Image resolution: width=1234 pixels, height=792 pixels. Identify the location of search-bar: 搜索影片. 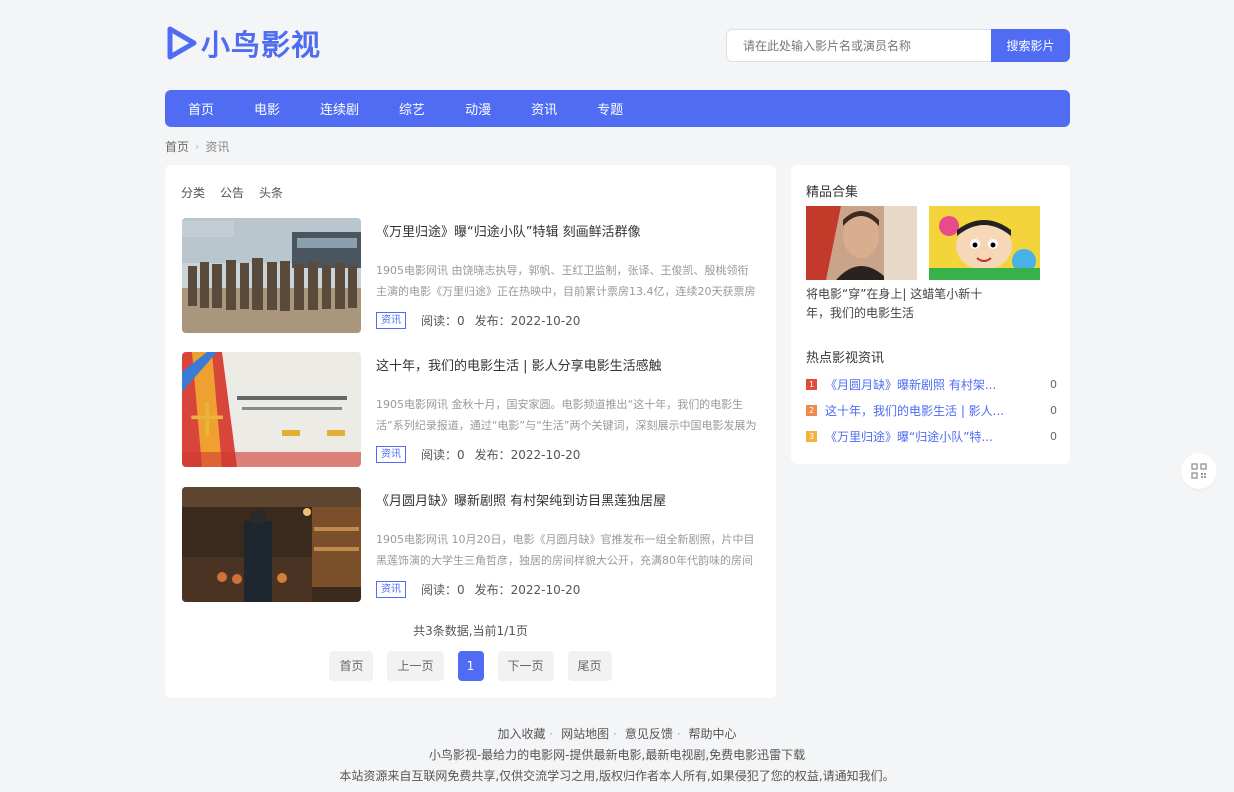
(898, 45).